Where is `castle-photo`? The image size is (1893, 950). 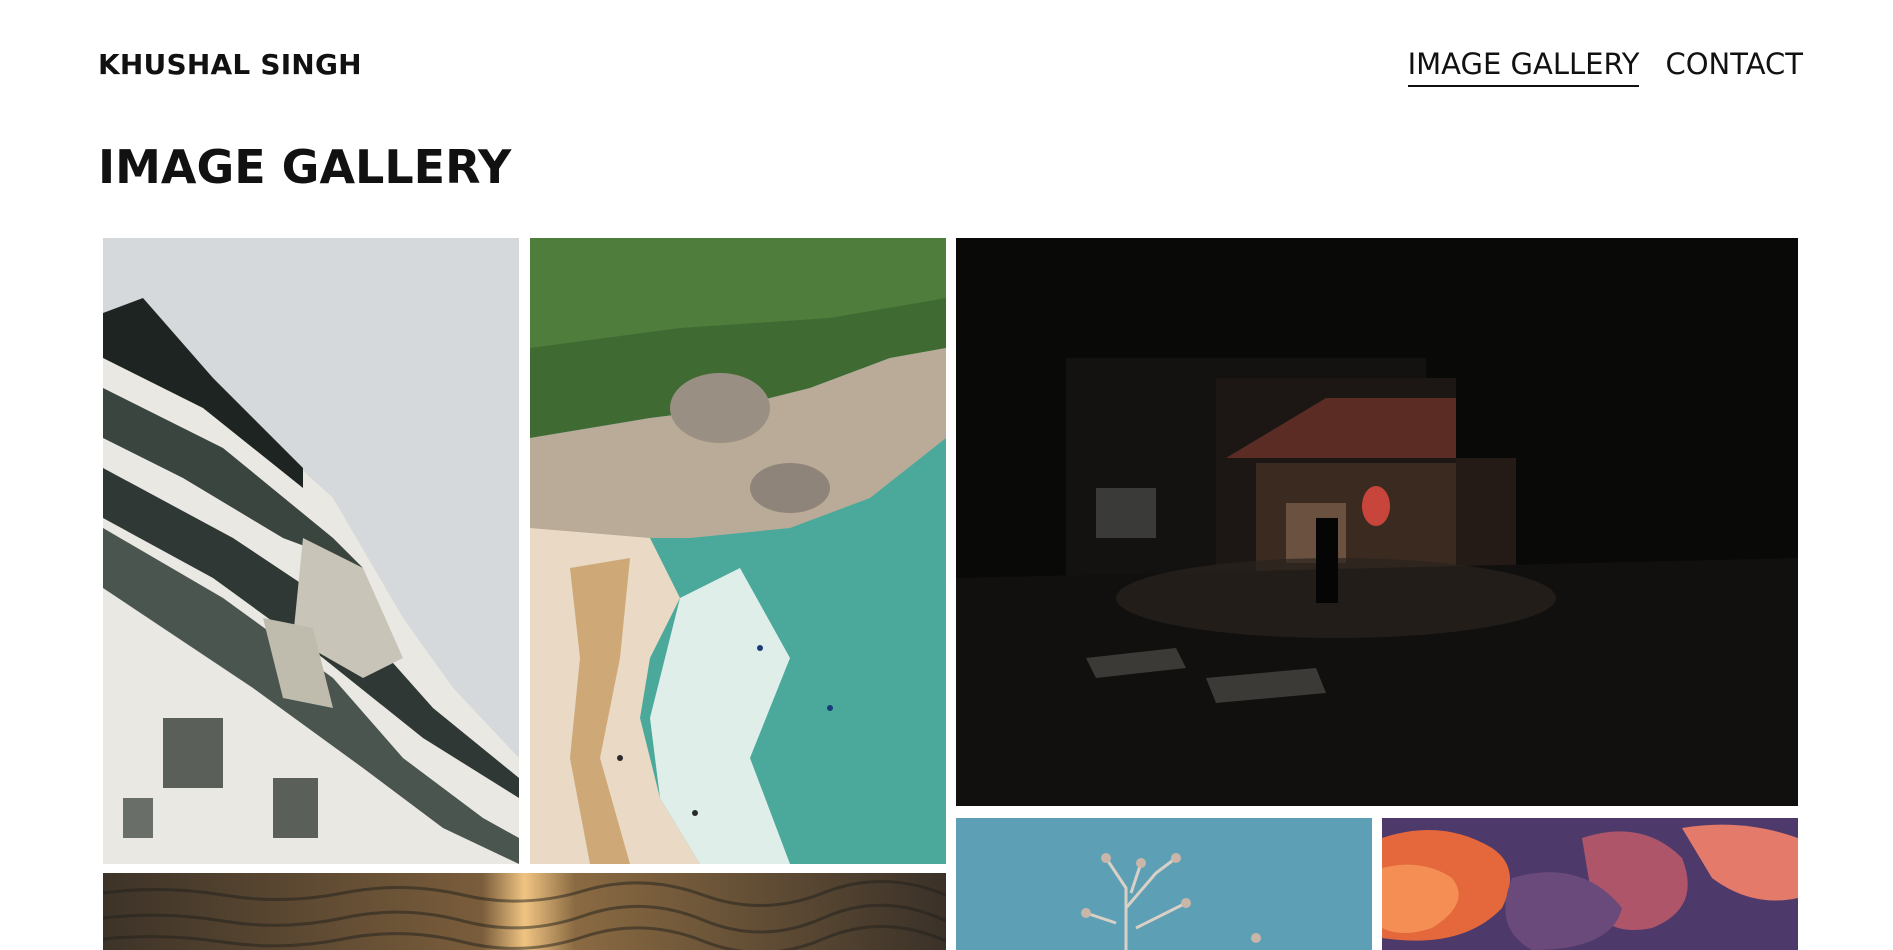
castle-photo is located at coordinates (311, 551).